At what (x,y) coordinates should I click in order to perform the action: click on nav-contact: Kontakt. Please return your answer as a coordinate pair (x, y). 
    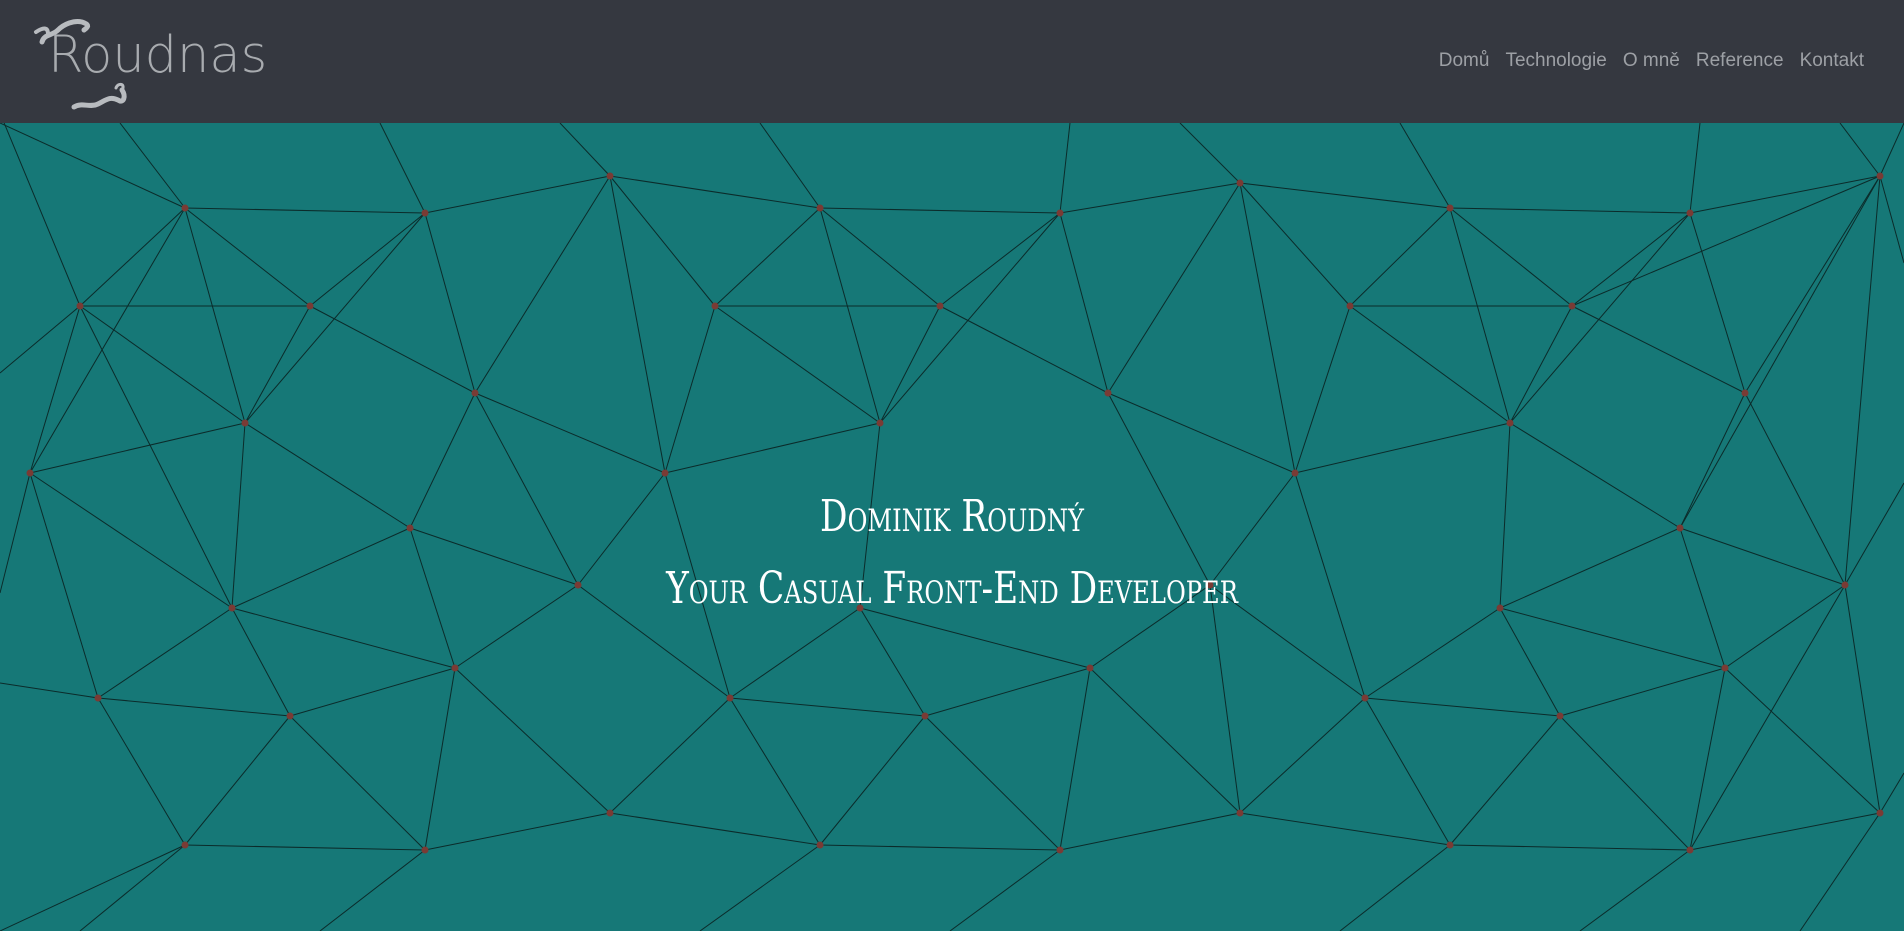
    Looking at the image, I should click on (1832, 61).